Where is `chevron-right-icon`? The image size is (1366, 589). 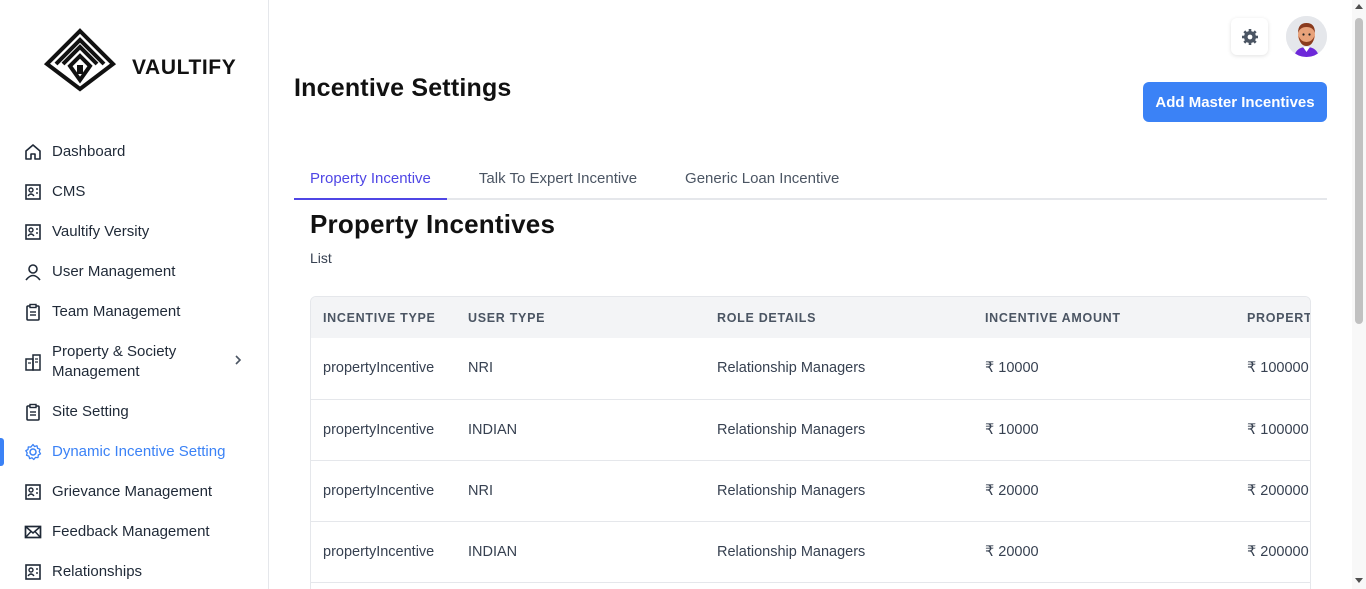 chevron-right-icon is located at coordinates (238, 362).